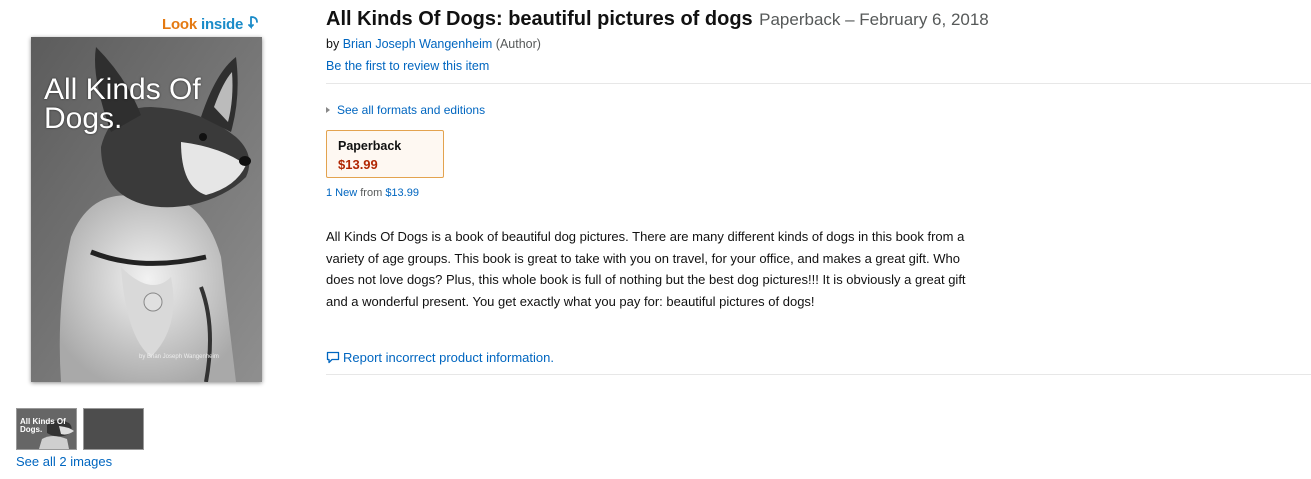 The height and width of the screenshot is (479, 1311). I want to click on offers-from-label: from, so click(371, 193).